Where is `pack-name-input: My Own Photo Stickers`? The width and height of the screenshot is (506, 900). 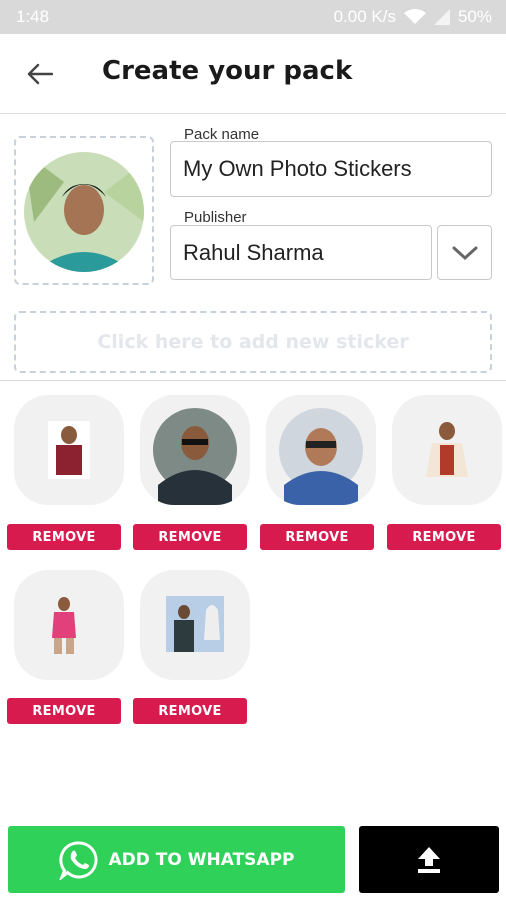
pack-name-input: My Own Photo Stickers is located at coordinates (331, 169).